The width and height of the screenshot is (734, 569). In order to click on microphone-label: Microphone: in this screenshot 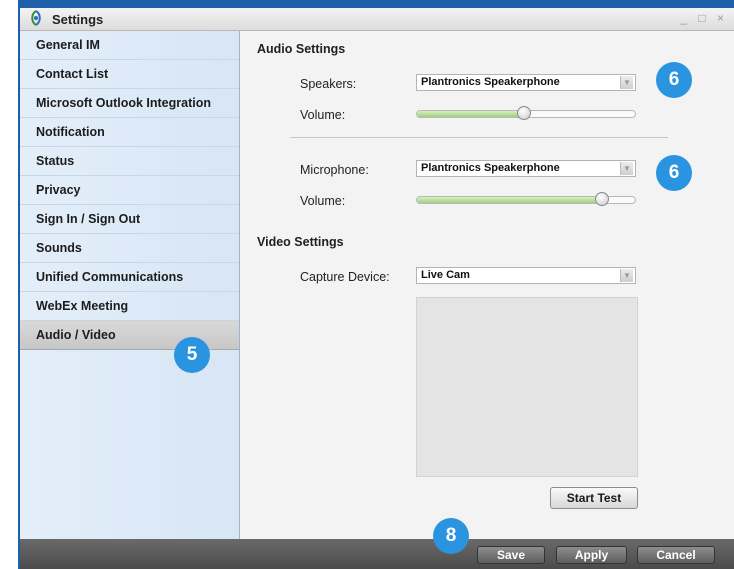, I will do `click(334, 170)`.